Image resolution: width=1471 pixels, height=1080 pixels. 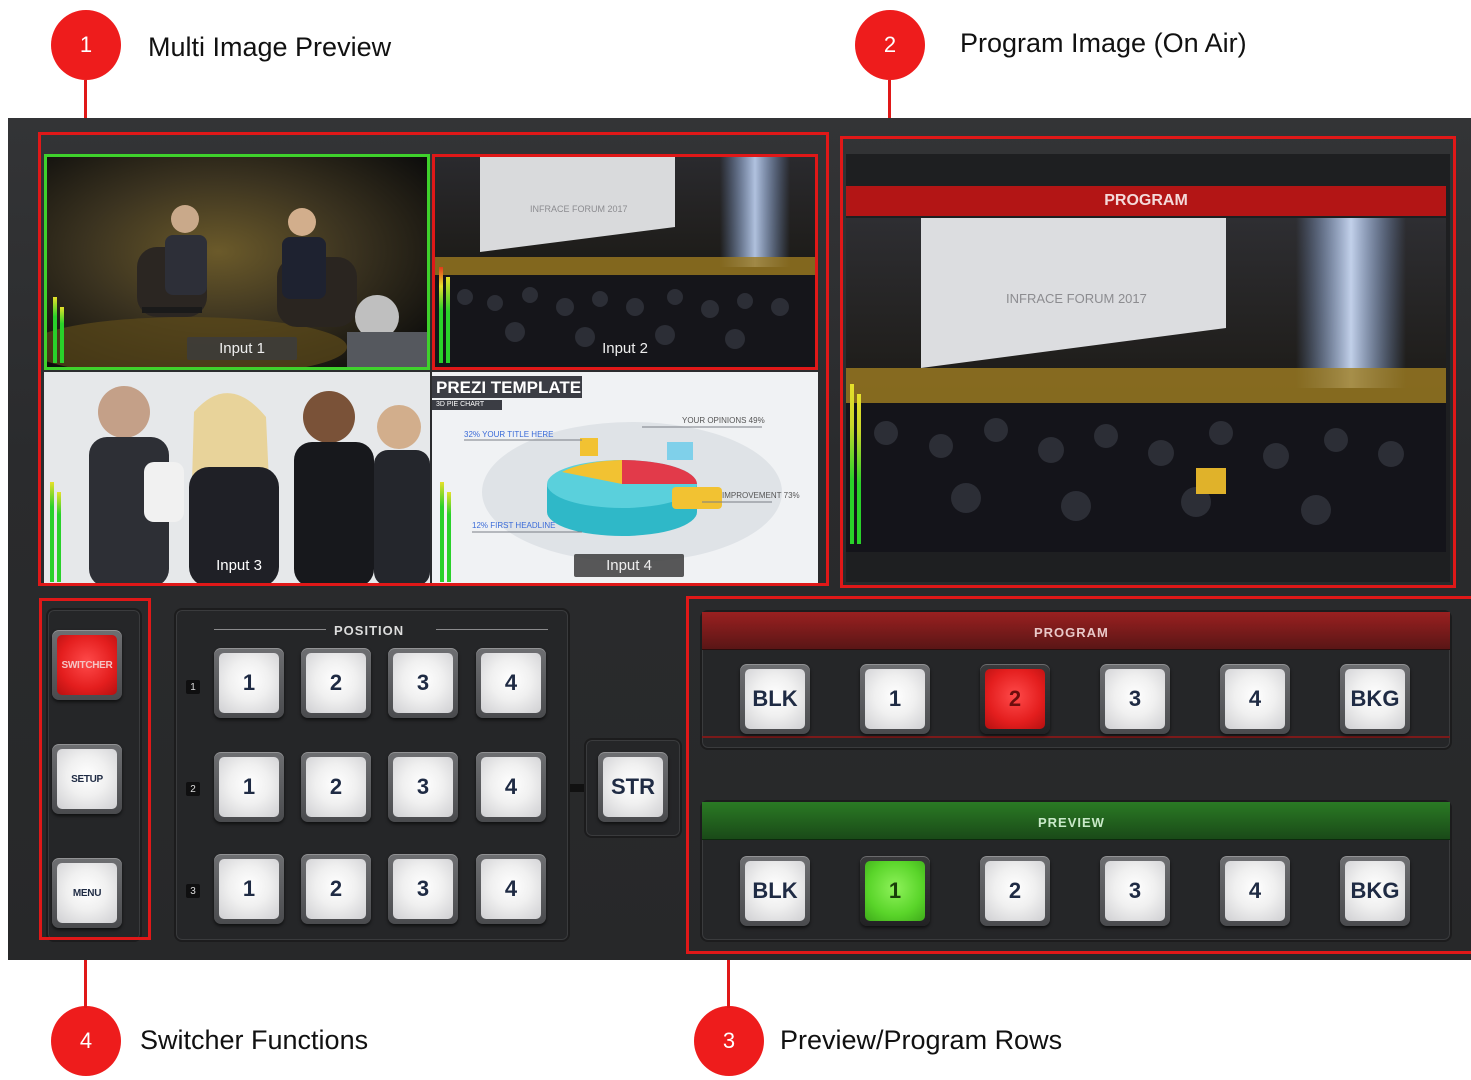 What do you see at coordinates (254, 1040) in the screenshot?
I see `callout-4-label: Switcher Functions` at bounding box center [254, 1040].